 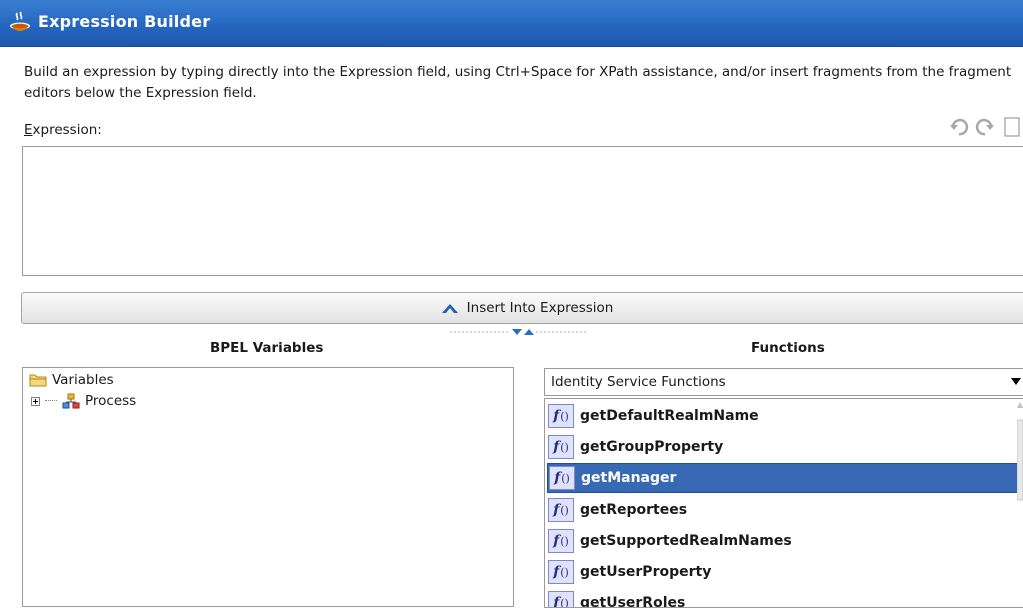 I want to click on tree-connector, so click(x=51, y=401).